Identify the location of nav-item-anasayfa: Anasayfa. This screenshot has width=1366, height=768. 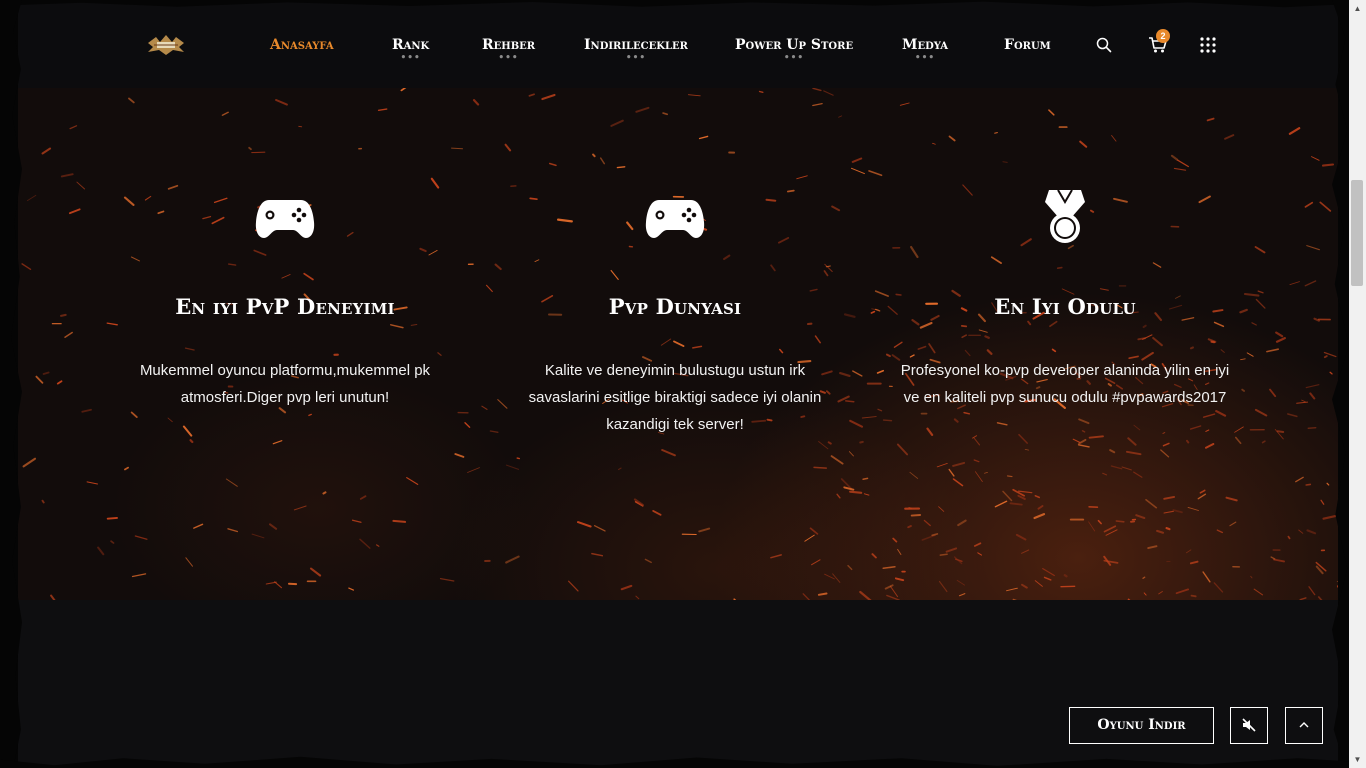
(302, 45).